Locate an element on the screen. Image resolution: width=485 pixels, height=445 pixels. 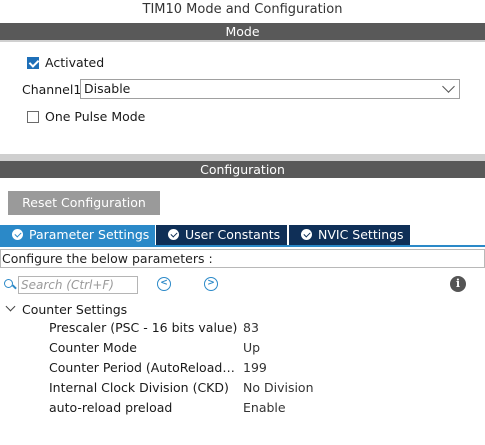
activated-label: Activated is located at coordinates (75, 62).